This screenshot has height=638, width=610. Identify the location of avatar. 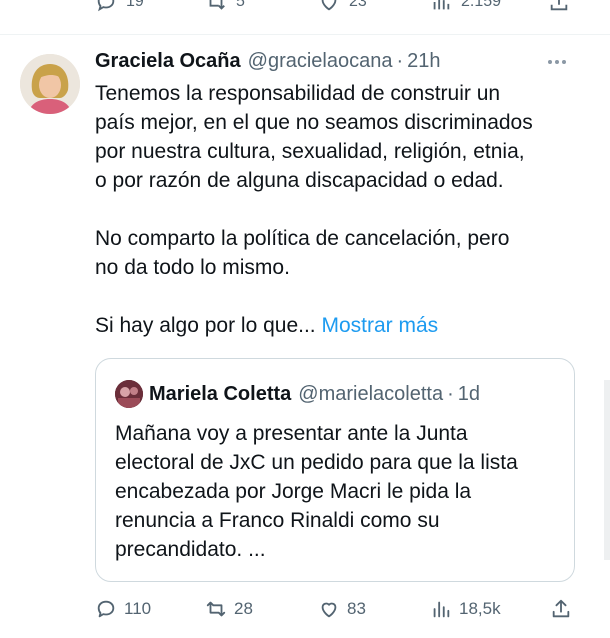
(50, 84).